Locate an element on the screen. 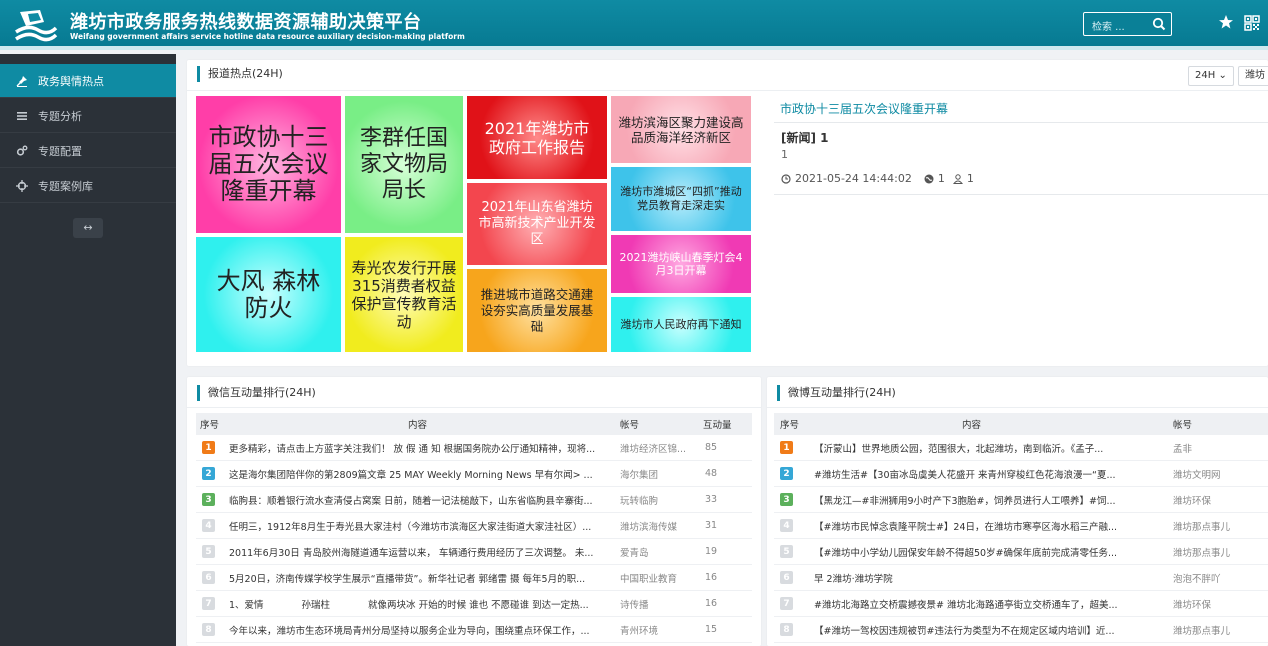 The width and height of the screenshot is (1268, 646). account-cell: 青州环境 is located at coordinates (656, 629).